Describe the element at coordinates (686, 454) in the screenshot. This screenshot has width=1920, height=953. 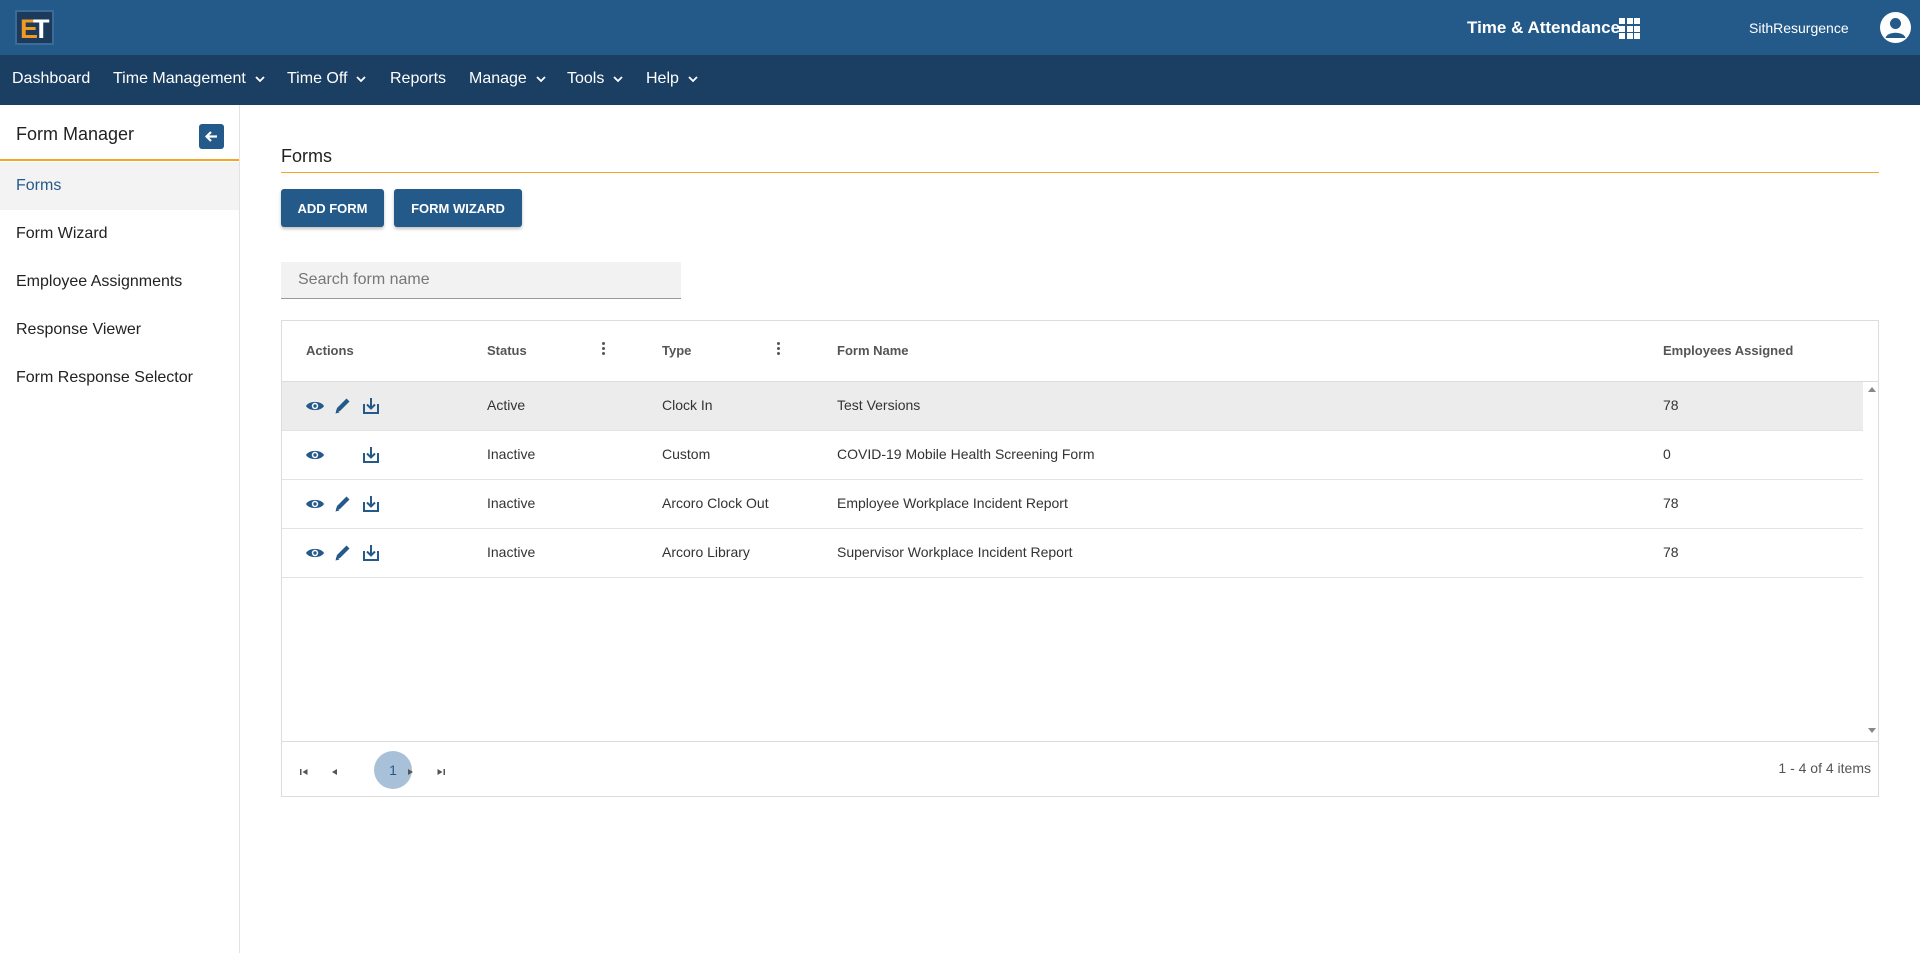
I see `type-cell: Custom` at that location.